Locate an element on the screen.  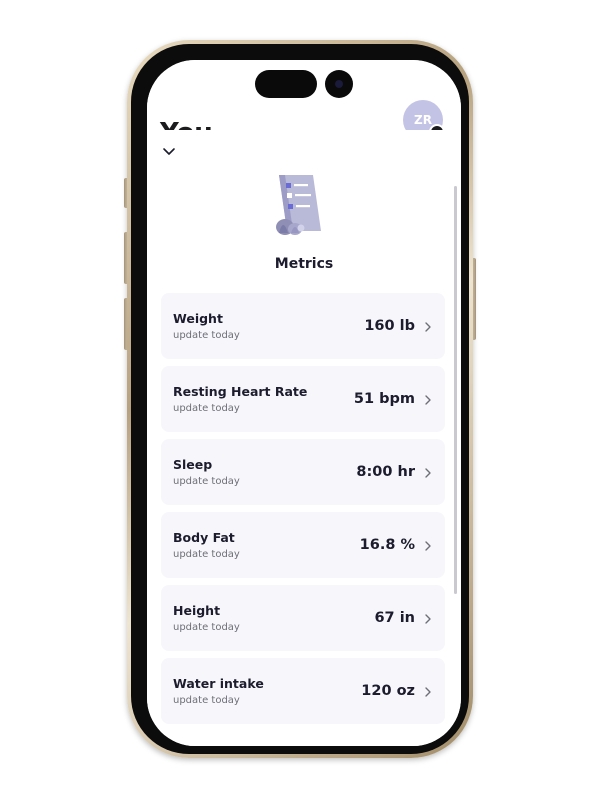
metric-value: 8:00 hr is located at coordinates (385, 472).